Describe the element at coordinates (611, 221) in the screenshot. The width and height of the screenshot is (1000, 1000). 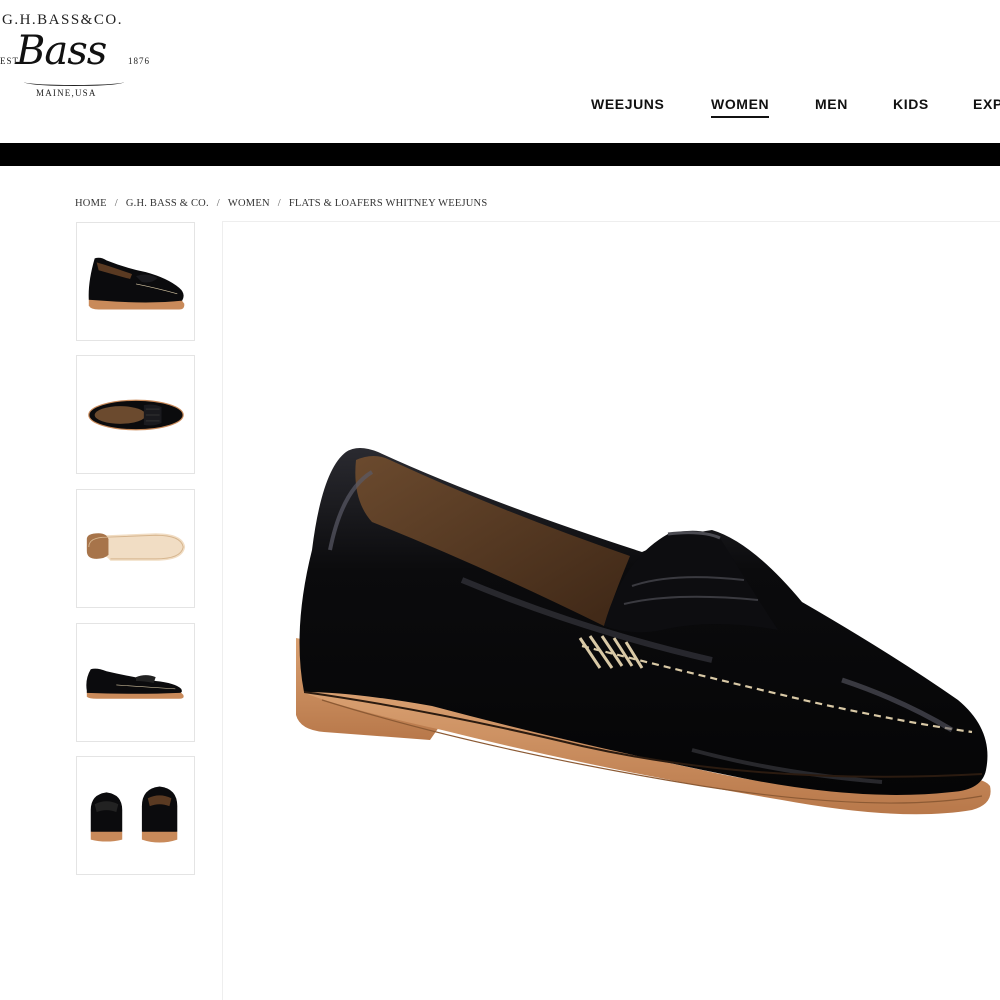
I see `content-divider` at that location.